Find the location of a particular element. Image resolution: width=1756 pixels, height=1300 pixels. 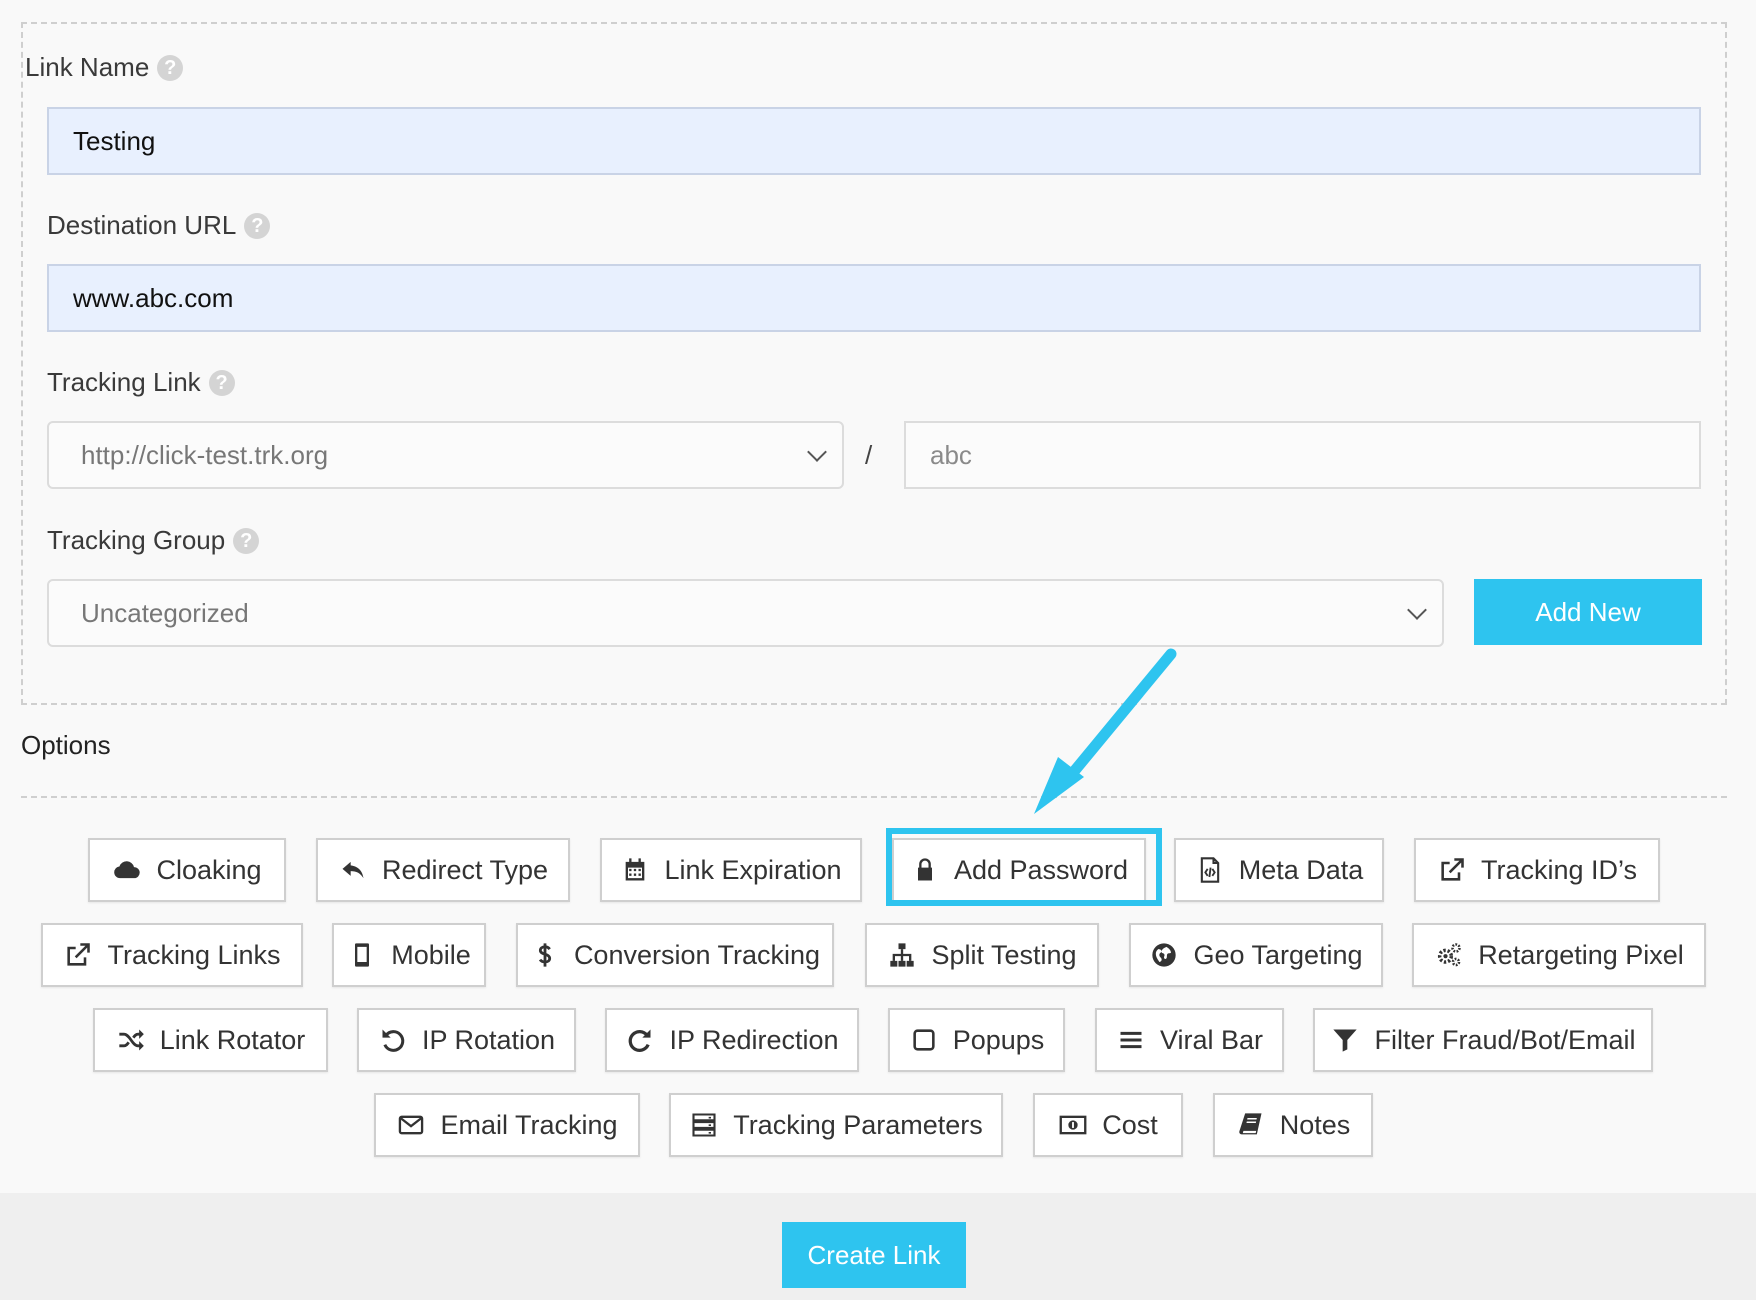

globe-icon is located at coordinates (1164, 955).